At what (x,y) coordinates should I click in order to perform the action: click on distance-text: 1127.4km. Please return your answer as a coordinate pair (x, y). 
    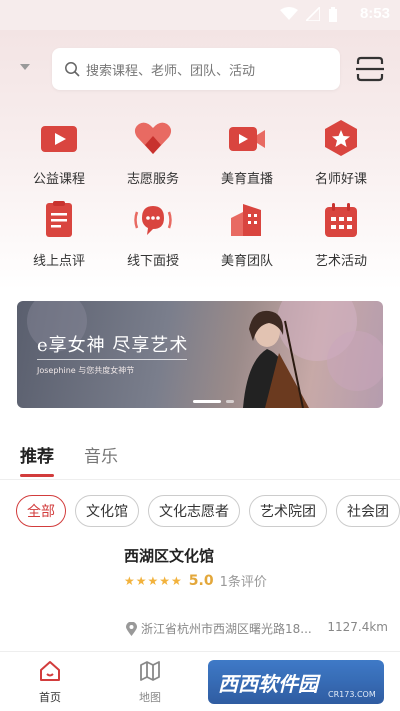
    Looking at the image, I should click on (357, 627).